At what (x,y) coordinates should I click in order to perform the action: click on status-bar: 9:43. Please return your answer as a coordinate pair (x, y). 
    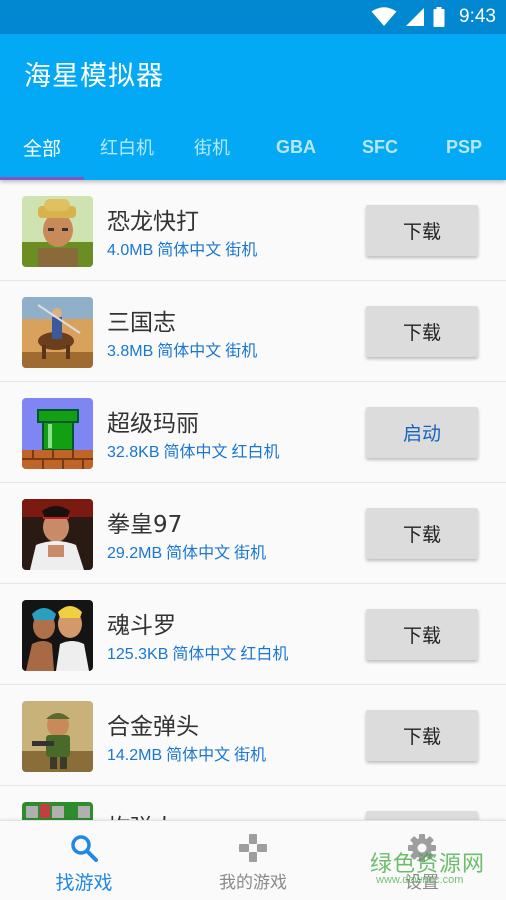
    Looking at the image, I should click on (253, 17).